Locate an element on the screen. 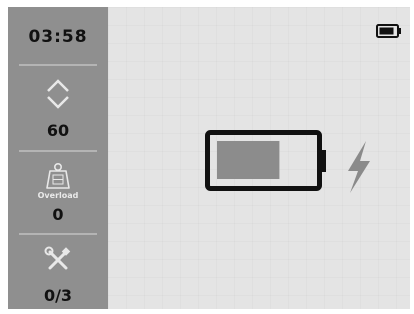 Image resolution: width=414 pixels, height=314 pixels. battery-icon is located at coordinates (388, 31).